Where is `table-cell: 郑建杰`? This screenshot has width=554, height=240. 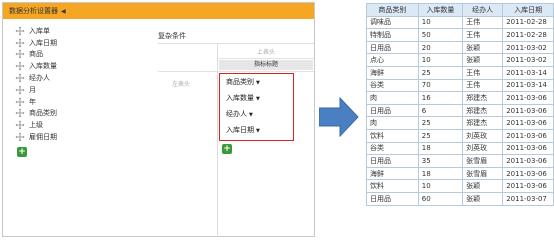 table-cell: 郑建杰 is located at coordinates (483, 123).